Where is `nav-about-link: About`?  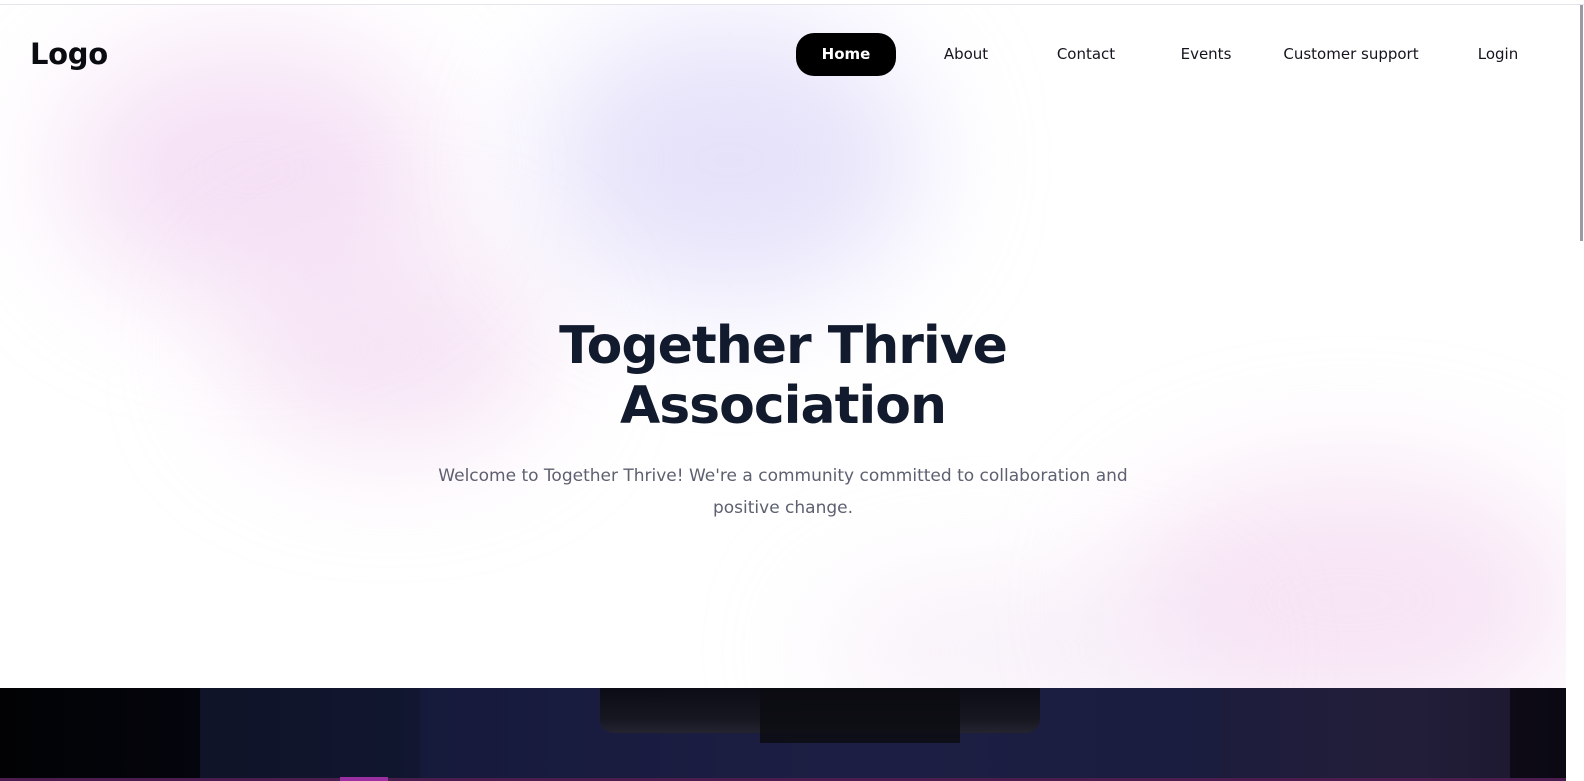
nav-about-link: About is located at coordinates (966, 54).